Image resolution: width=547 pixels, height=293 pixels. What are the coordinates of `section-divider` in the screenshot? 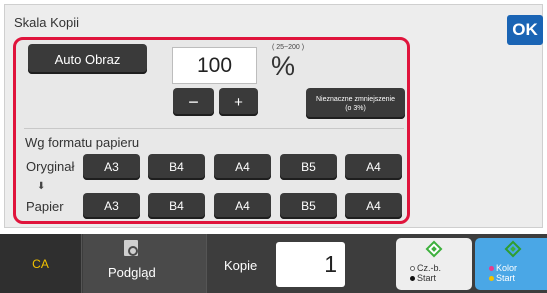 It's located at (214, 128).